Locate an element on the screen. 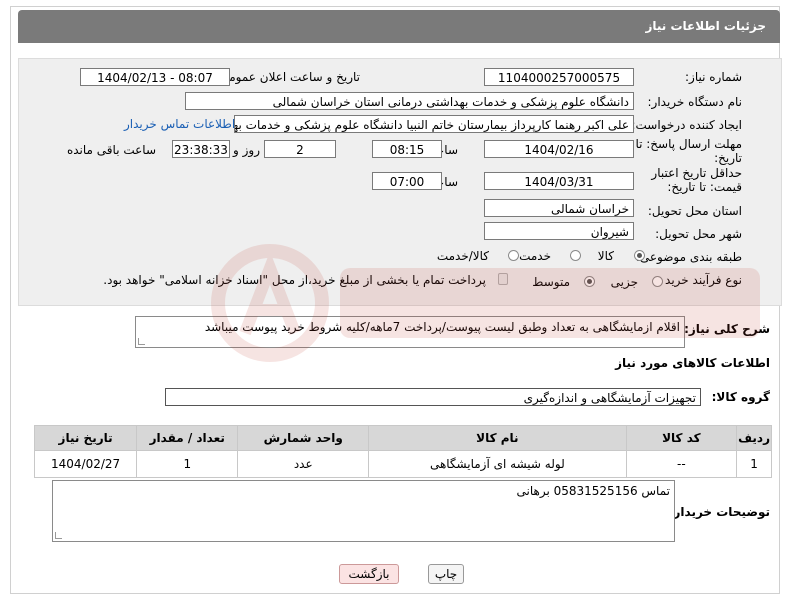 This screenshot has height=598, width=788. description-label: شرح کلی نیاز: is located at coordinates (727, 329).